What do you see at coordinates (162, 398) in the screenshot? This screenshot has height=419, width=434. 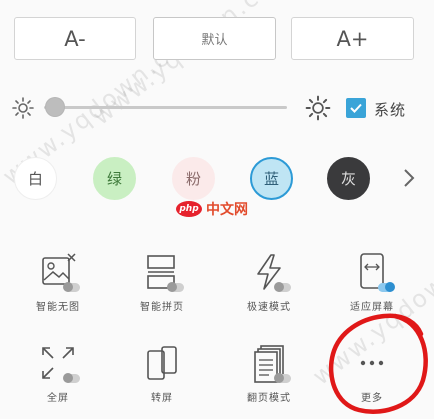 I see `tool-label: 转屏` at bounding box center [162, 398].